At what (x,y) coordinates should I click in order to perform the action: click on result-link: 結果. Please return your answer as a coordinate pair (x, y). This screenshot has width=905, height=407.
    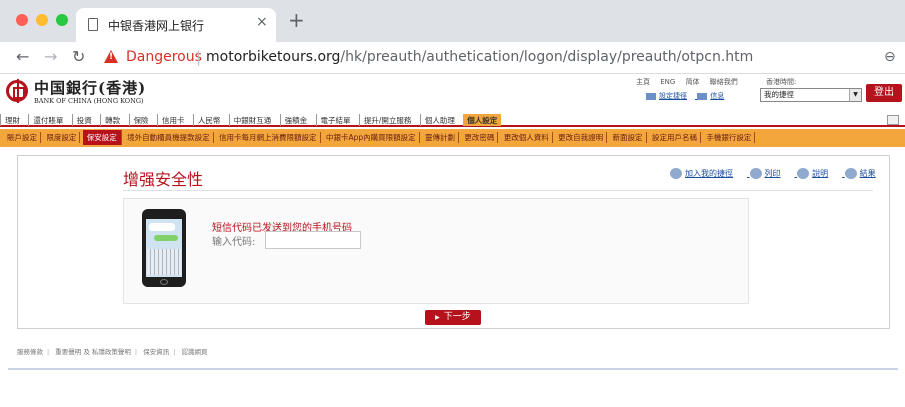
    Looking at the image, I should click on (860, 173).